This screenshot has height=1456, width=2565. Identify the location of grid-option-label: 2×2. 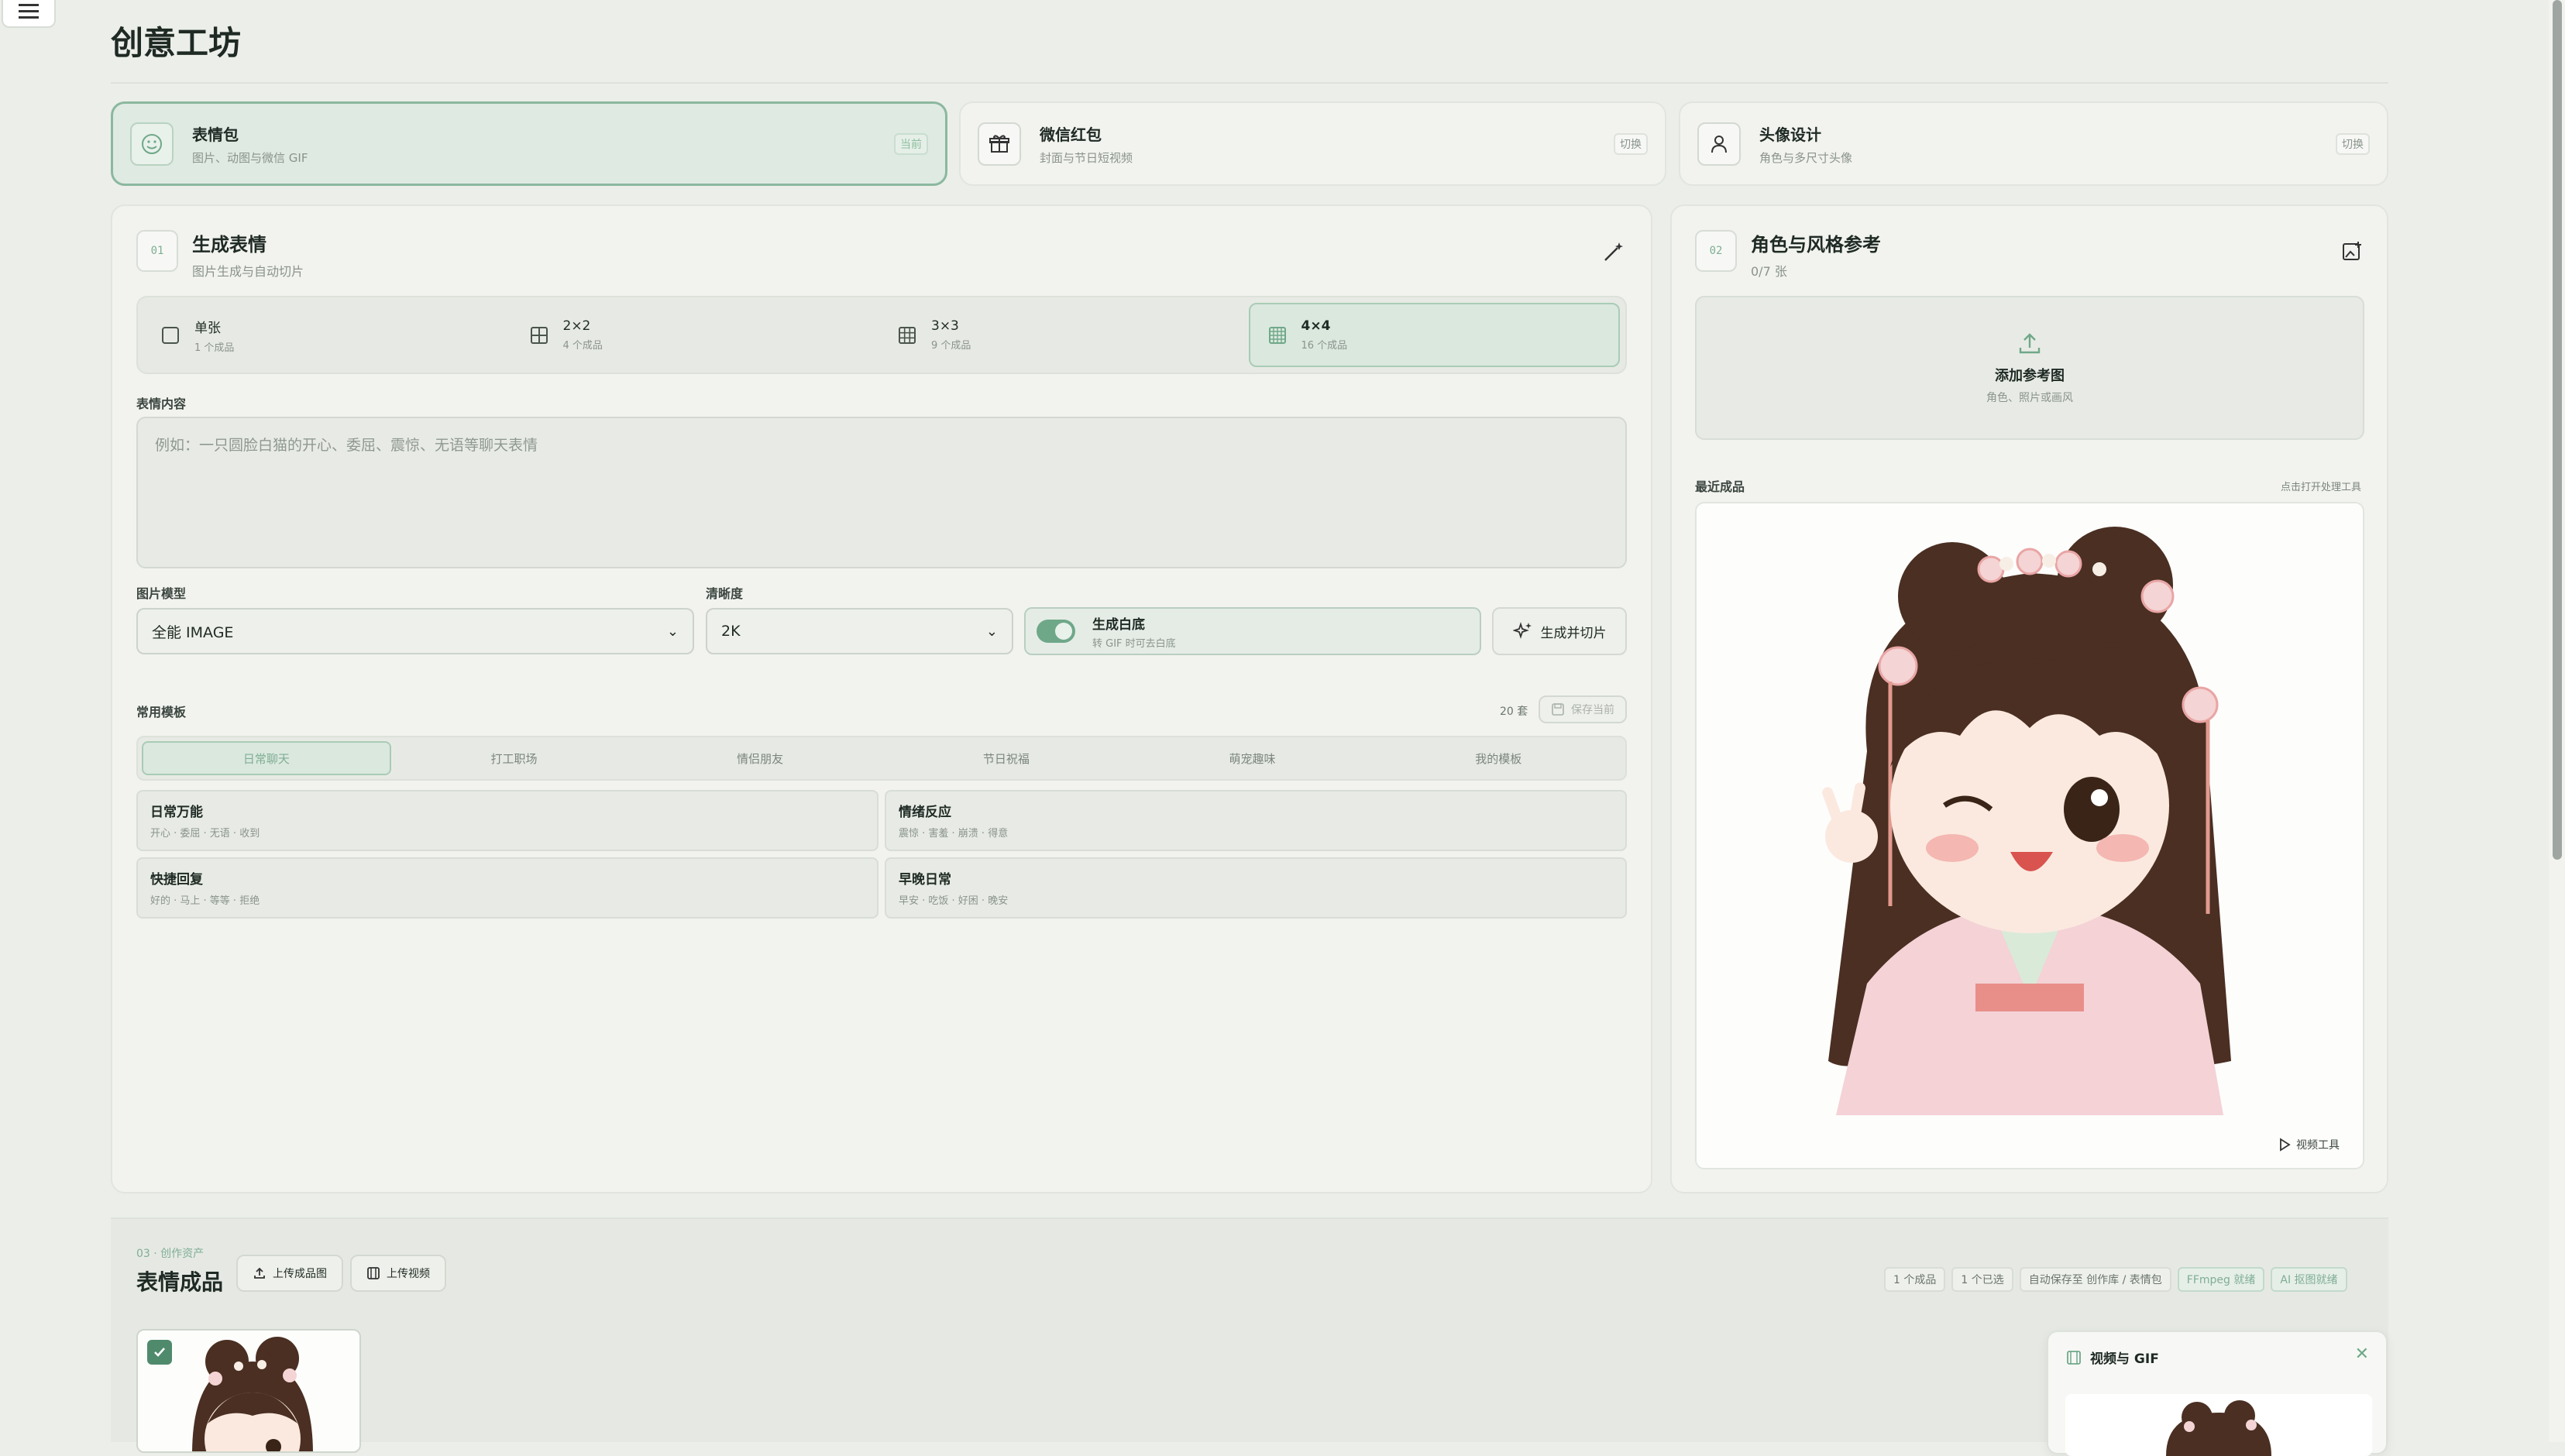
(576, 326).